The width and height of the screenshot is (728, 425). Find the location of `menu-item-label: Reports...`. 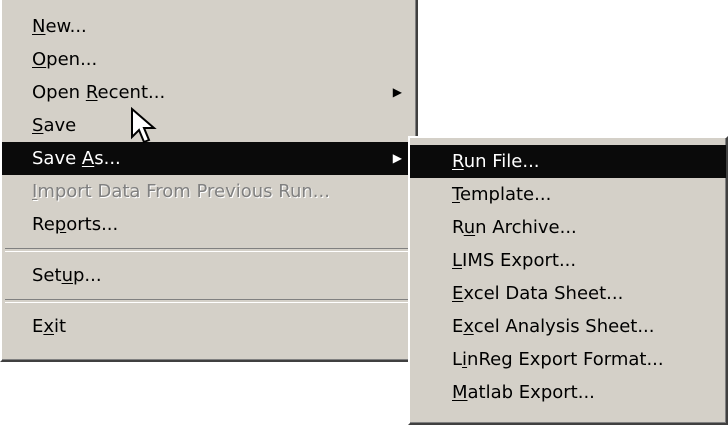

menu-item-label: Reports... is located at coordinates (75, 224).